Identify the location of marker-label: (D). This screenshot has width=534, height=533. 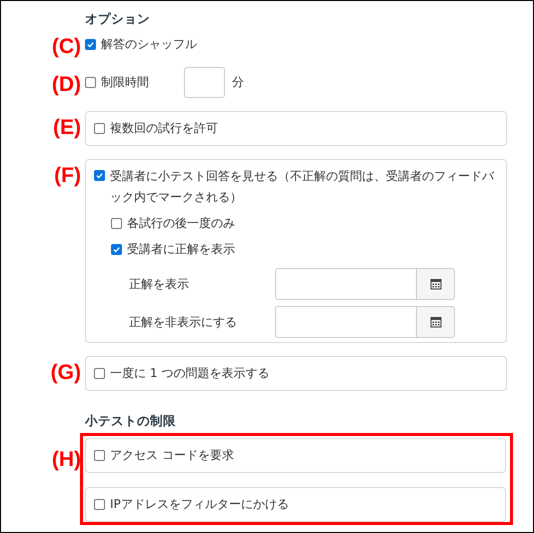
(66, 85).